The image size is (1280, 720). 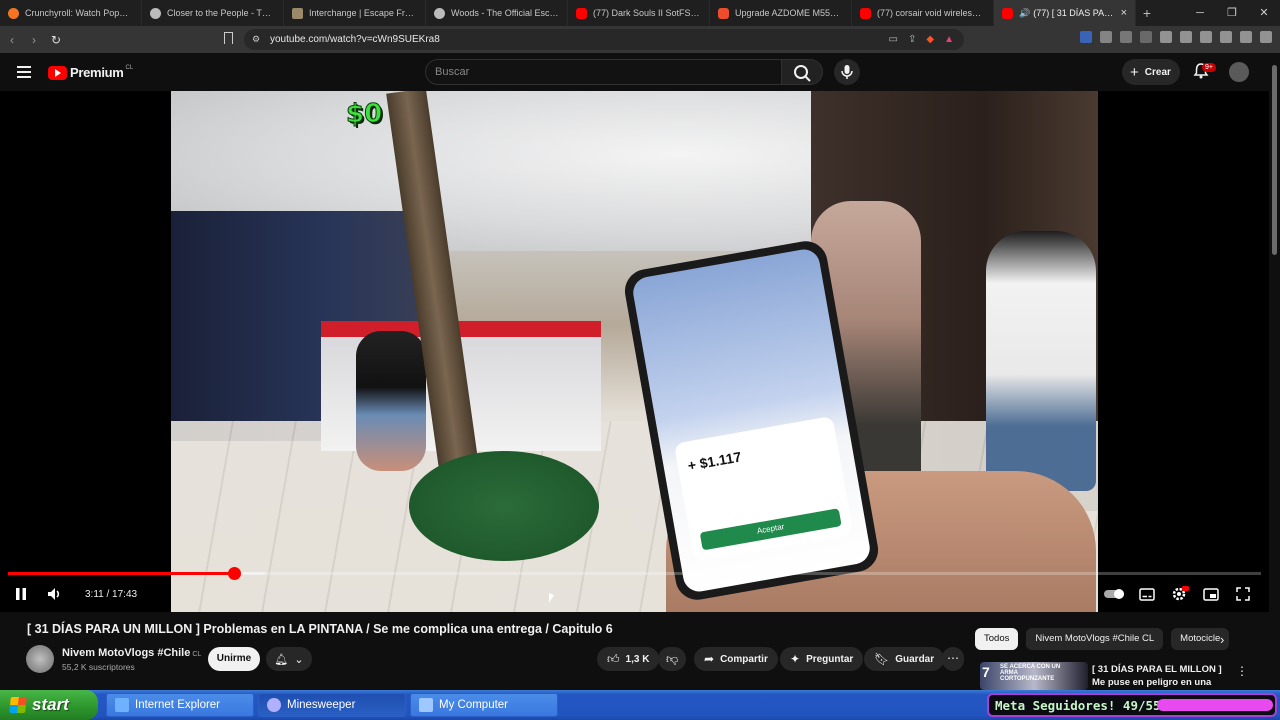 What do you see at coordinates (1166, 37) in the screenshot?
I see `music-icon` at bounding box center [1166, 37].